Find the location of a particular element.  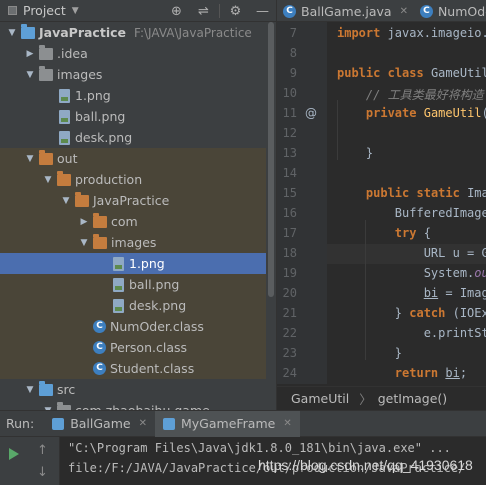

tab-numoder: C NumOde is located at coordinates (450, 11).